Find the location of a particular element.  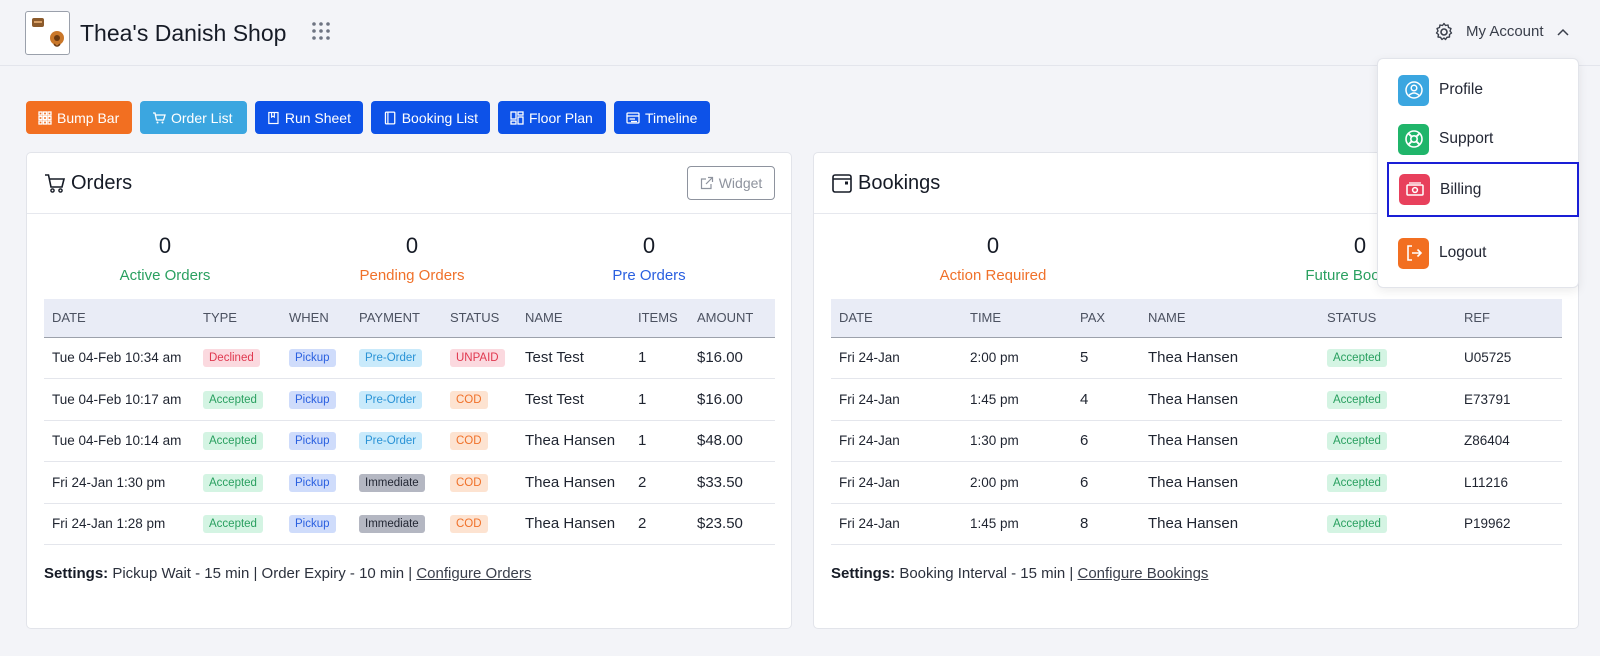

notebook-icon is located at coordinates (390, 117).